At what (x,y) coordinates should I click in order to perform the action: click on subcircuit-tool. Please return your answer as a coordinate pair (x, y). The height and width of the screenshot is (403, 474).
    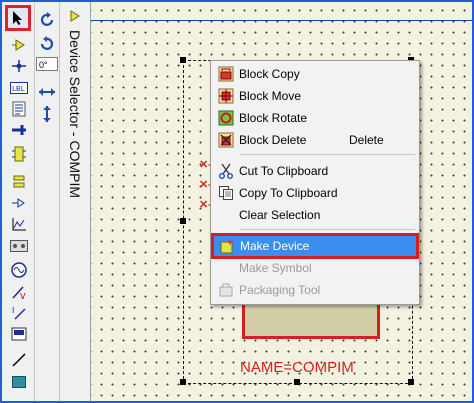
    Looking at the image, I should click on (19, 154).